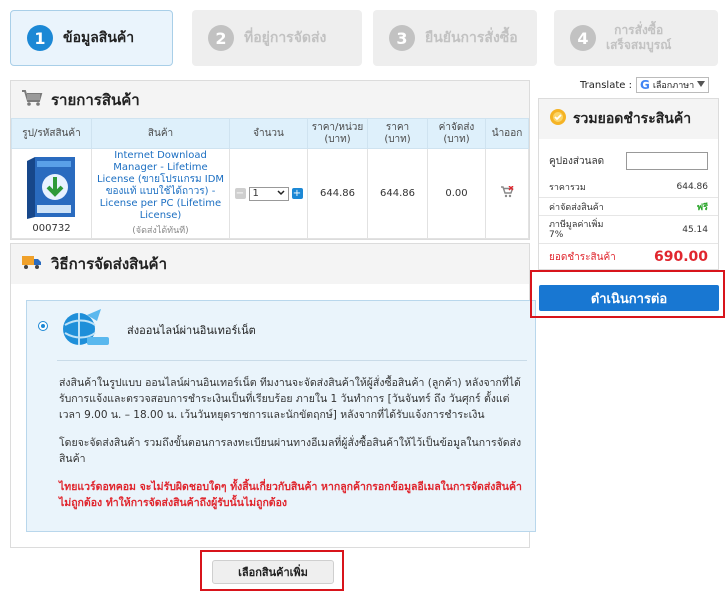  What do you see at coordinates (292, 360) in the screenshot?
I see `divider` at bounding box center [292, 360].